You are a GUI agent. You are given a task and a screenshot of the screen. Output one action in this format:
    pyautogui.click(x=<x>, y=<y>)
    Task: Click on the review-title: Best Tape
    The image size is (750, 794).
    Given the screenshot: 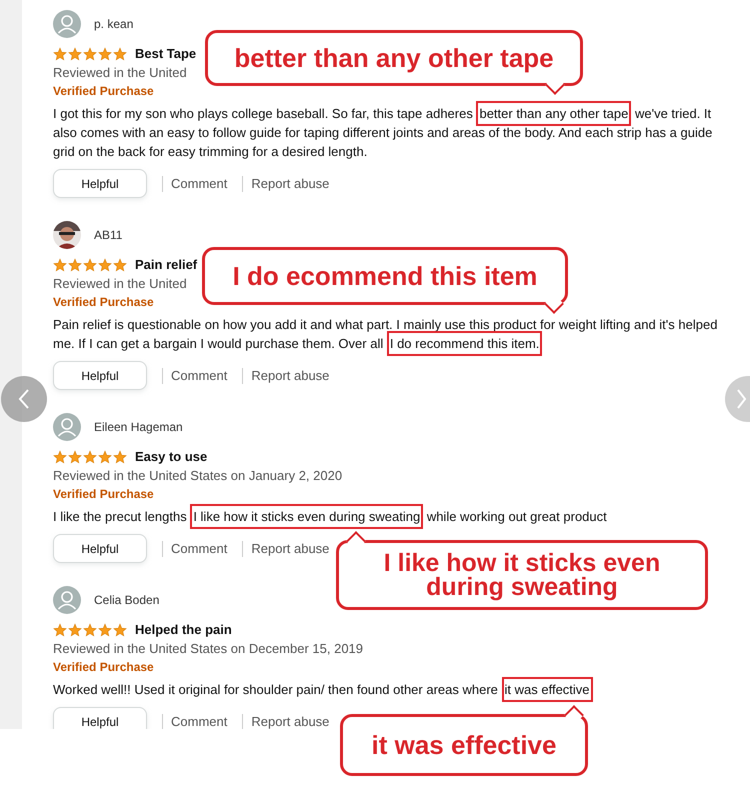 What is the action you would take?
    pyautogui.click(x=165, y=53)
    